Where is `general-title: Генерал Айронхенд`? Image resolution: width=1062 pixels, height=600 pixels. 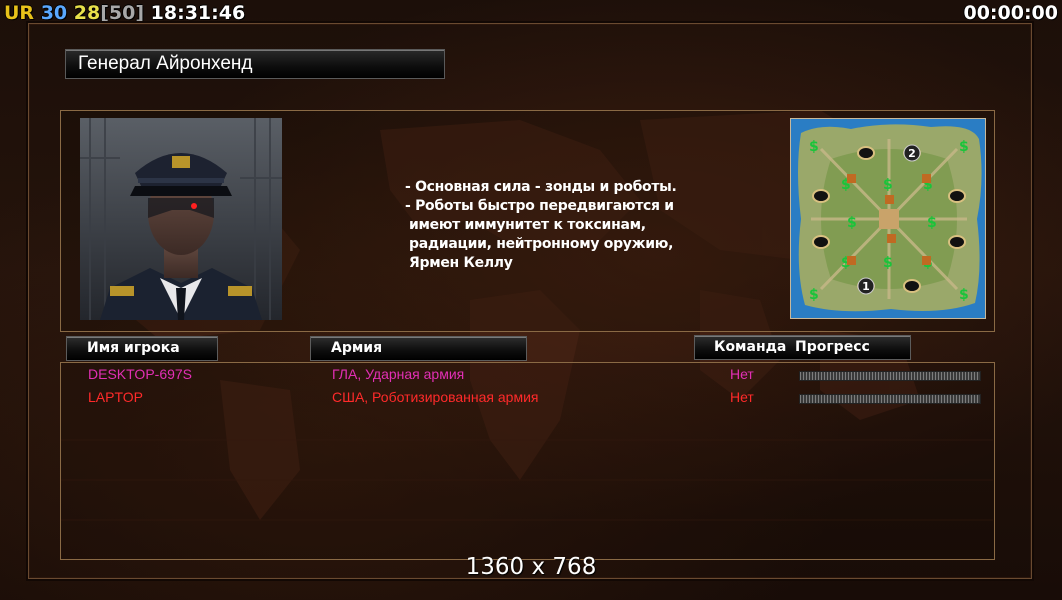 general-title: Генерал Айронхенд is located at coordinates (255, 64).